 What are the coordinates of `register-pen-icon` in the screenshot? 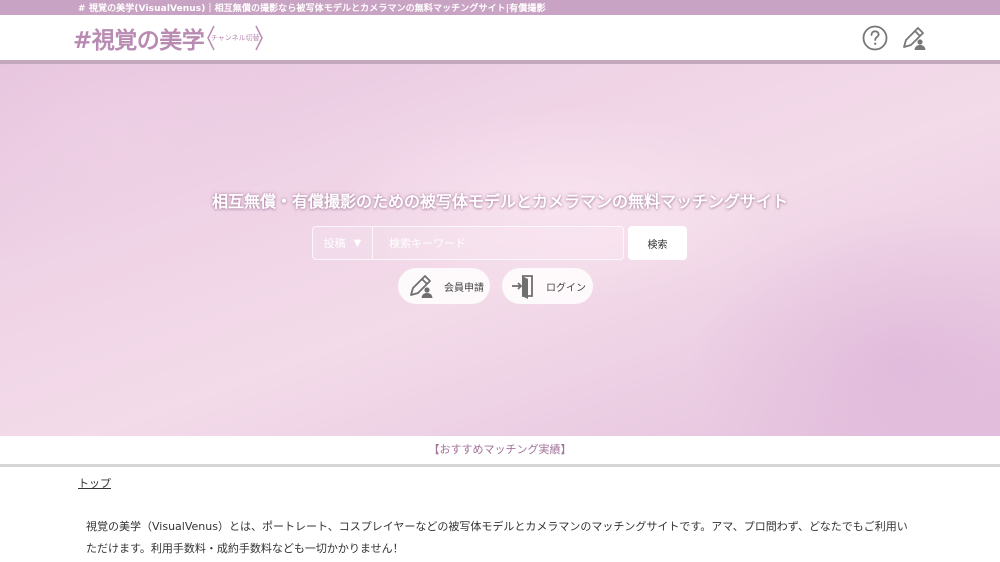 It's located at (421, 286).